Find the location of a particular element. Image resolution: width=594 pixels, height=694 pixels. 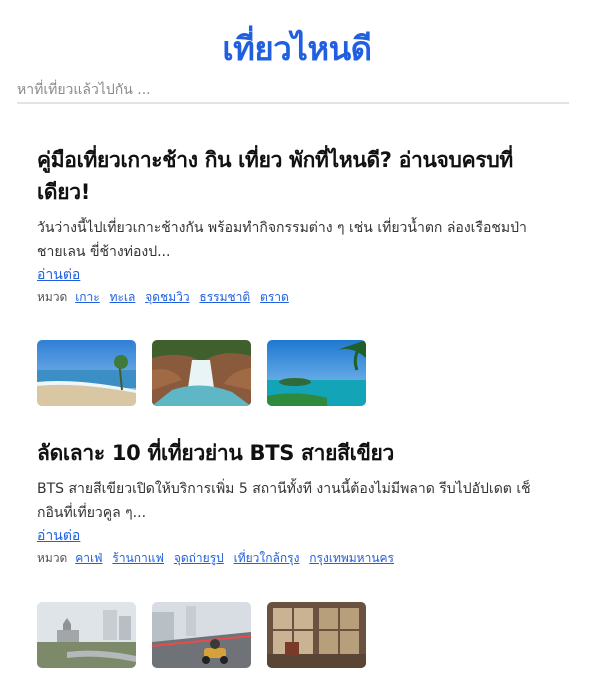

category-tag: กรุงเทพมหานคร is located at coordinates (351, 558).